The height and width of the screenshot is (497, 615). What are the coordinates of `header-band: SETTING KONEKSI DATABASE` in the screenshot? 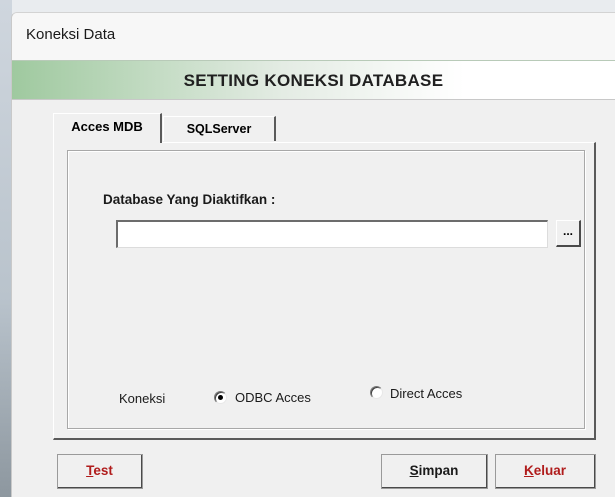 It's located at (313, 80).